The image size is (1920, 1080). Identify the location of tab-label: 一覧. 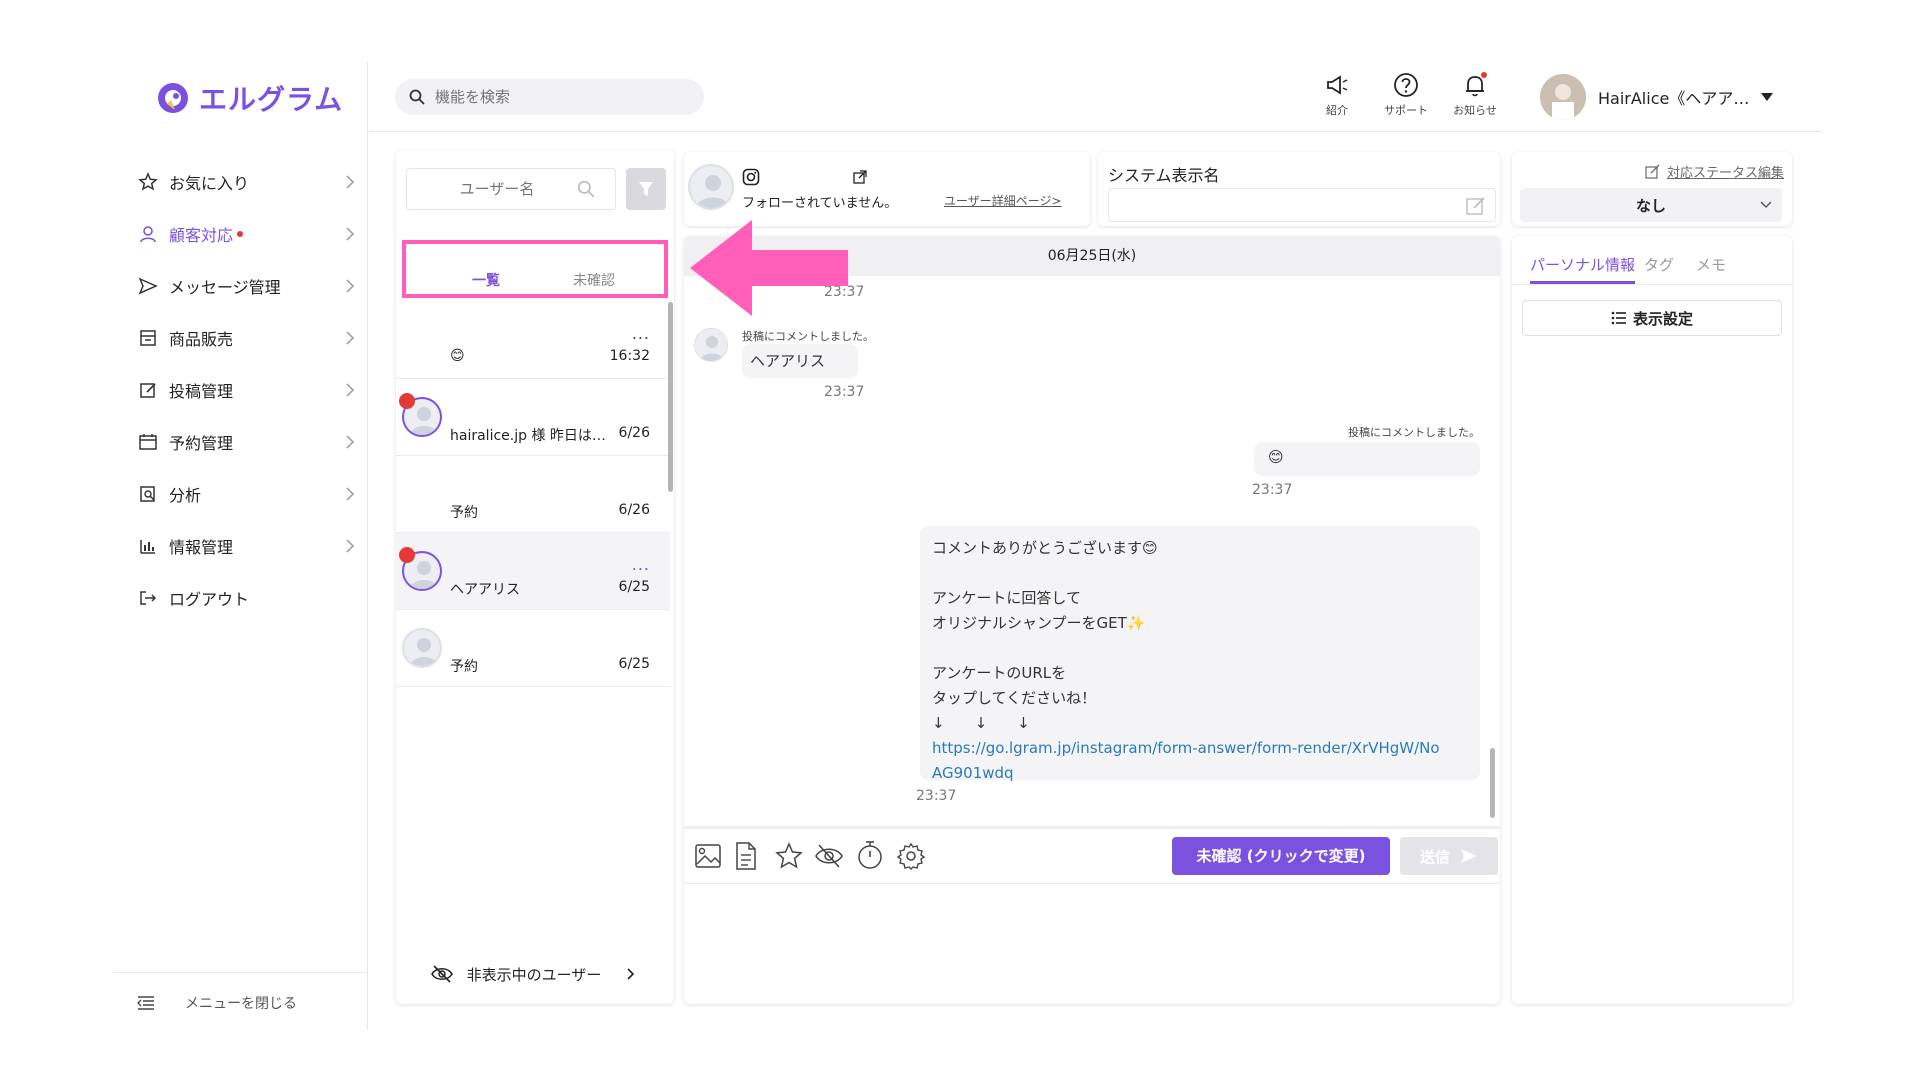
(486, 281).